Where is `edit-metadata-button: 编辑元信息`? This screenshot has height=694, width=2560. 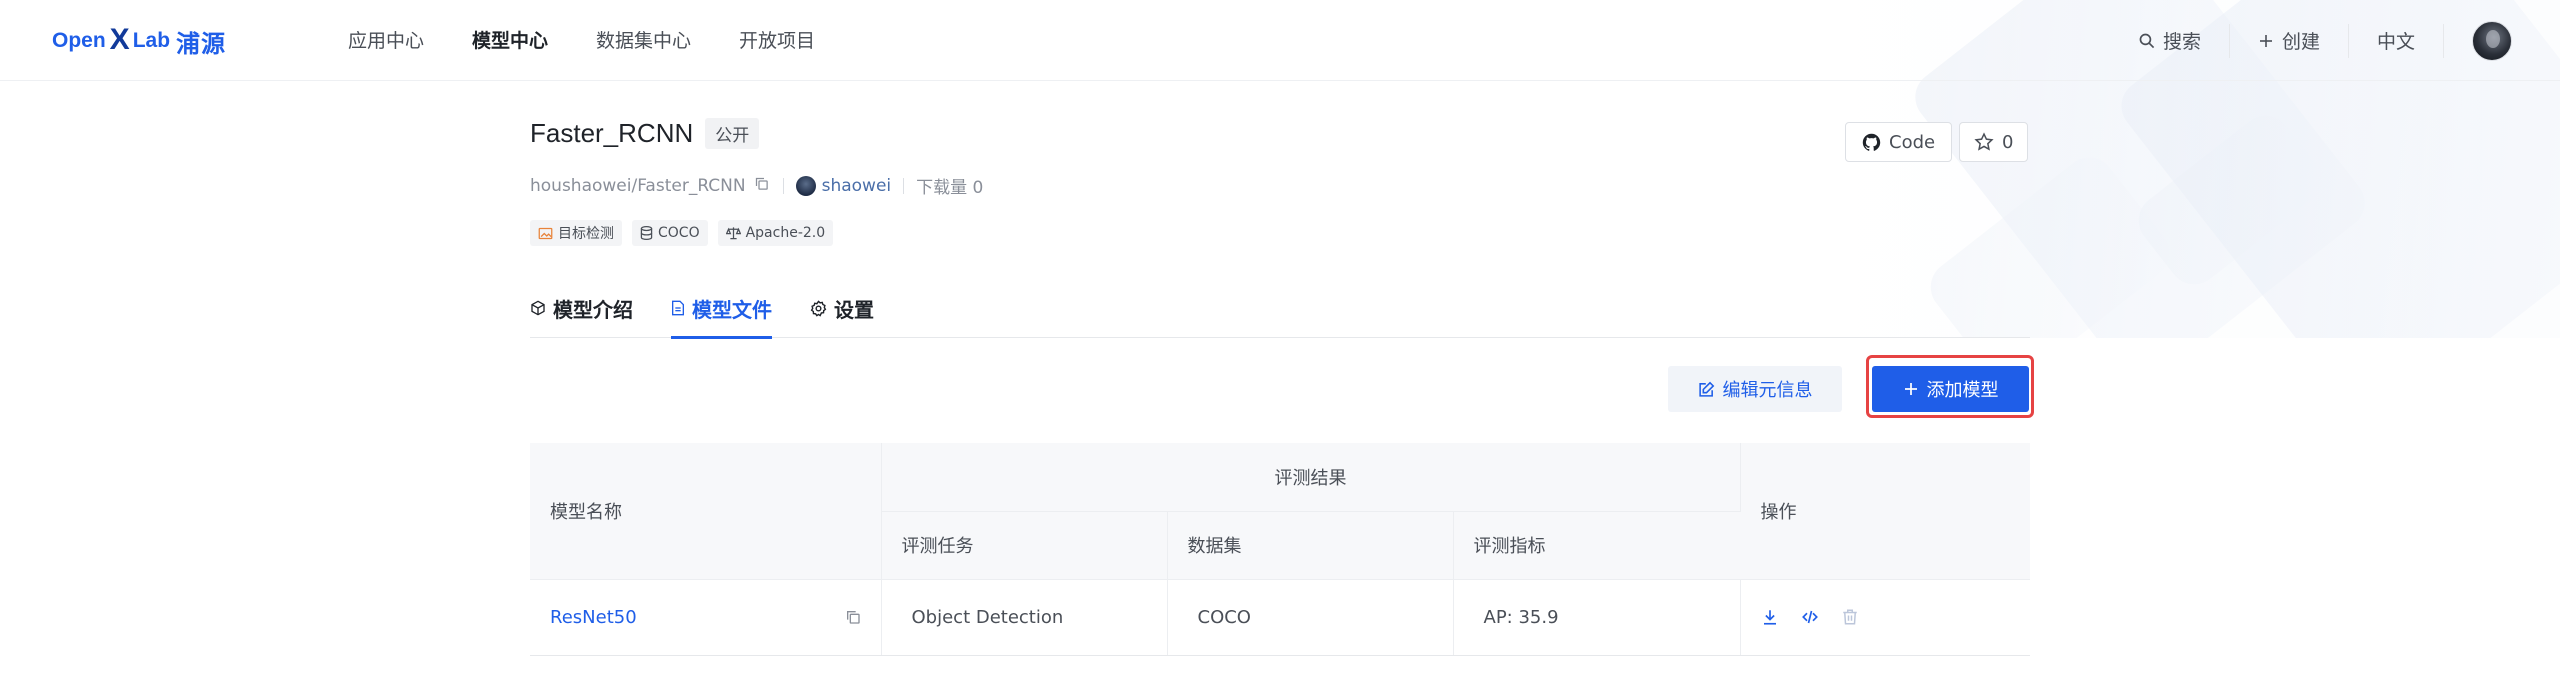 edit-metadata-button: 编辑元信息 is located at coordinates (1755, 389).